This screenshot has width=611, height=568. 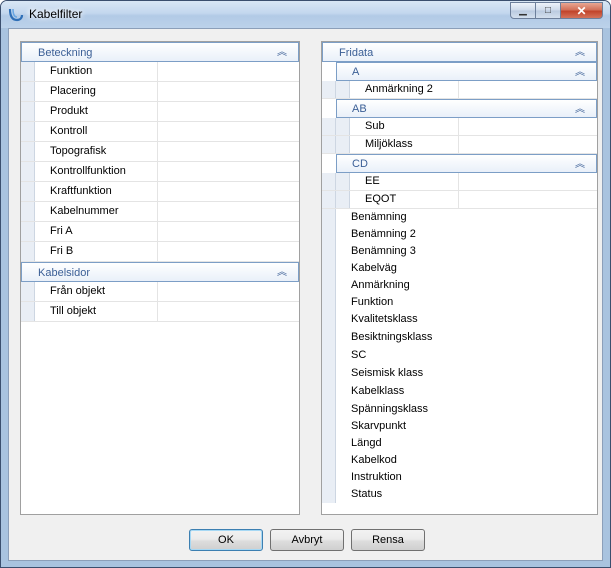 I want to click on filter-row: Placering, so click(x=160, y=92).